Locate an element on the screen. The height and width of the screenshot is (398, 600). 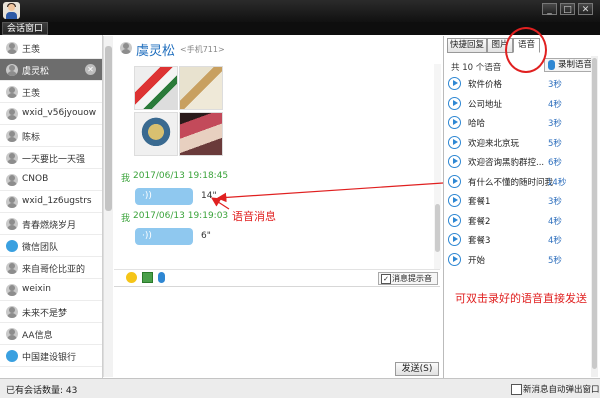
annotation-double-click-hint: 可双击录好的语音直接发送 is located at coordinates (521, 298).